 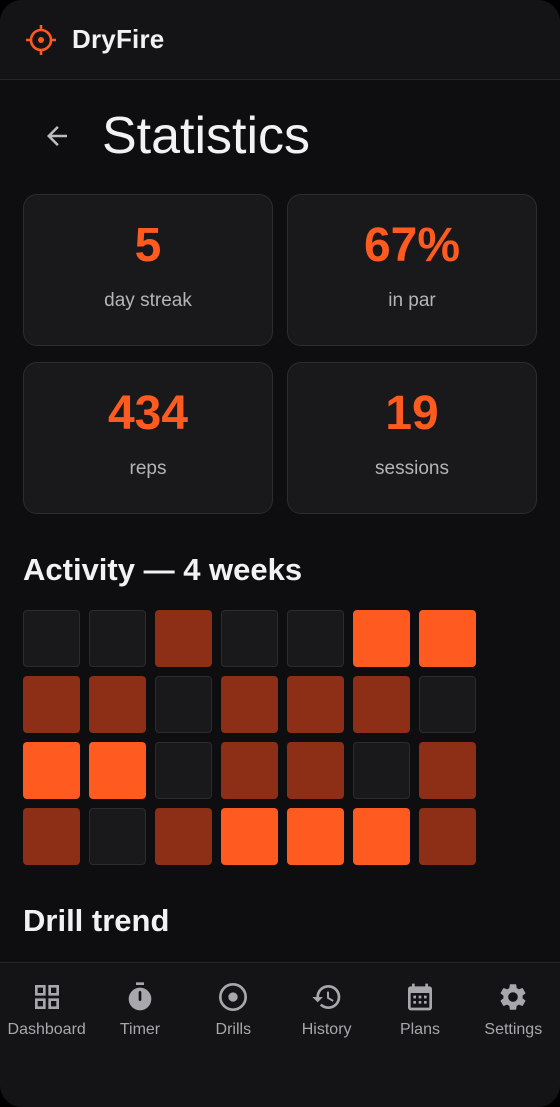 I want to click on stat-label: in par, so click(x=412, y=300).